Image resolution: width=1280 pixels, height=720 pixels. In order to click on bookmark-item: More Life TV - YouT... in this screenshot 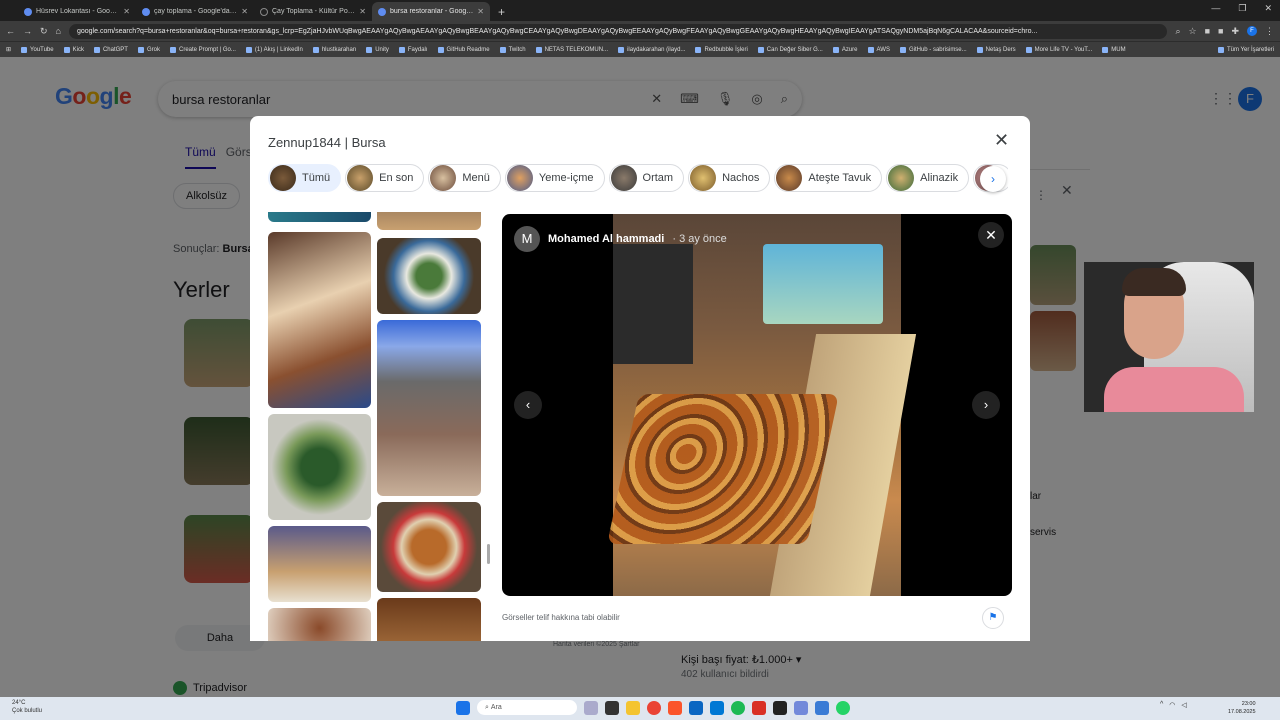, I will do `click(1058, 49)`.